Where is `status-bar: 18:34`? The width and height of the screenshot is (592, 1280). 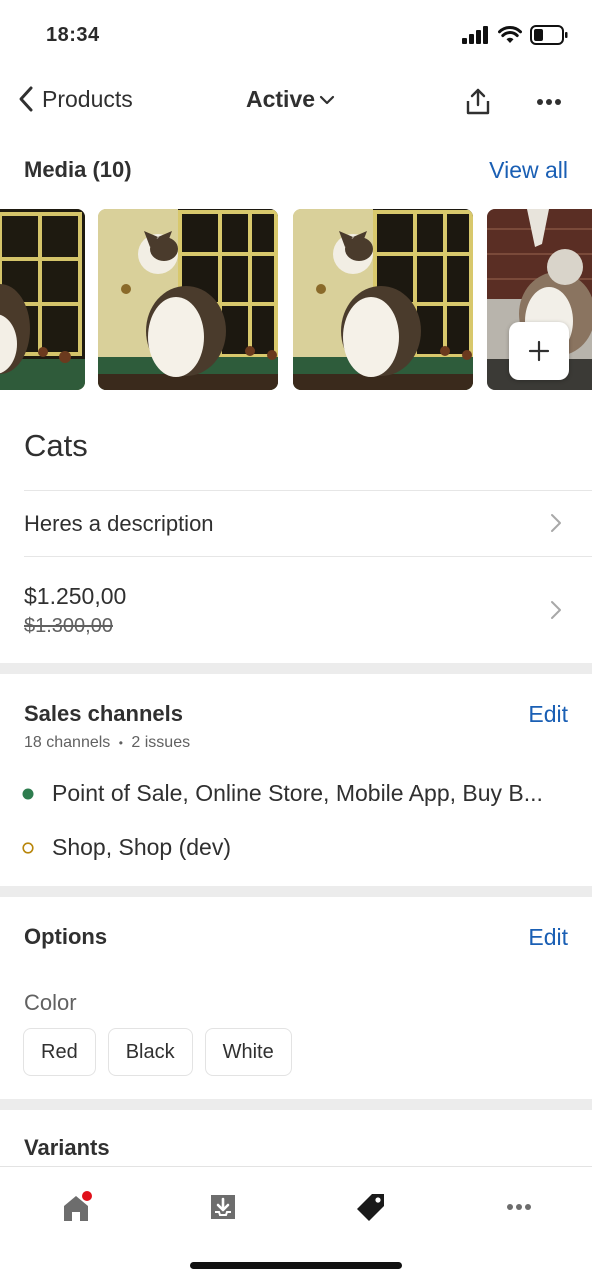 status-bar: 18:34 is located at coordinates (296, 35).